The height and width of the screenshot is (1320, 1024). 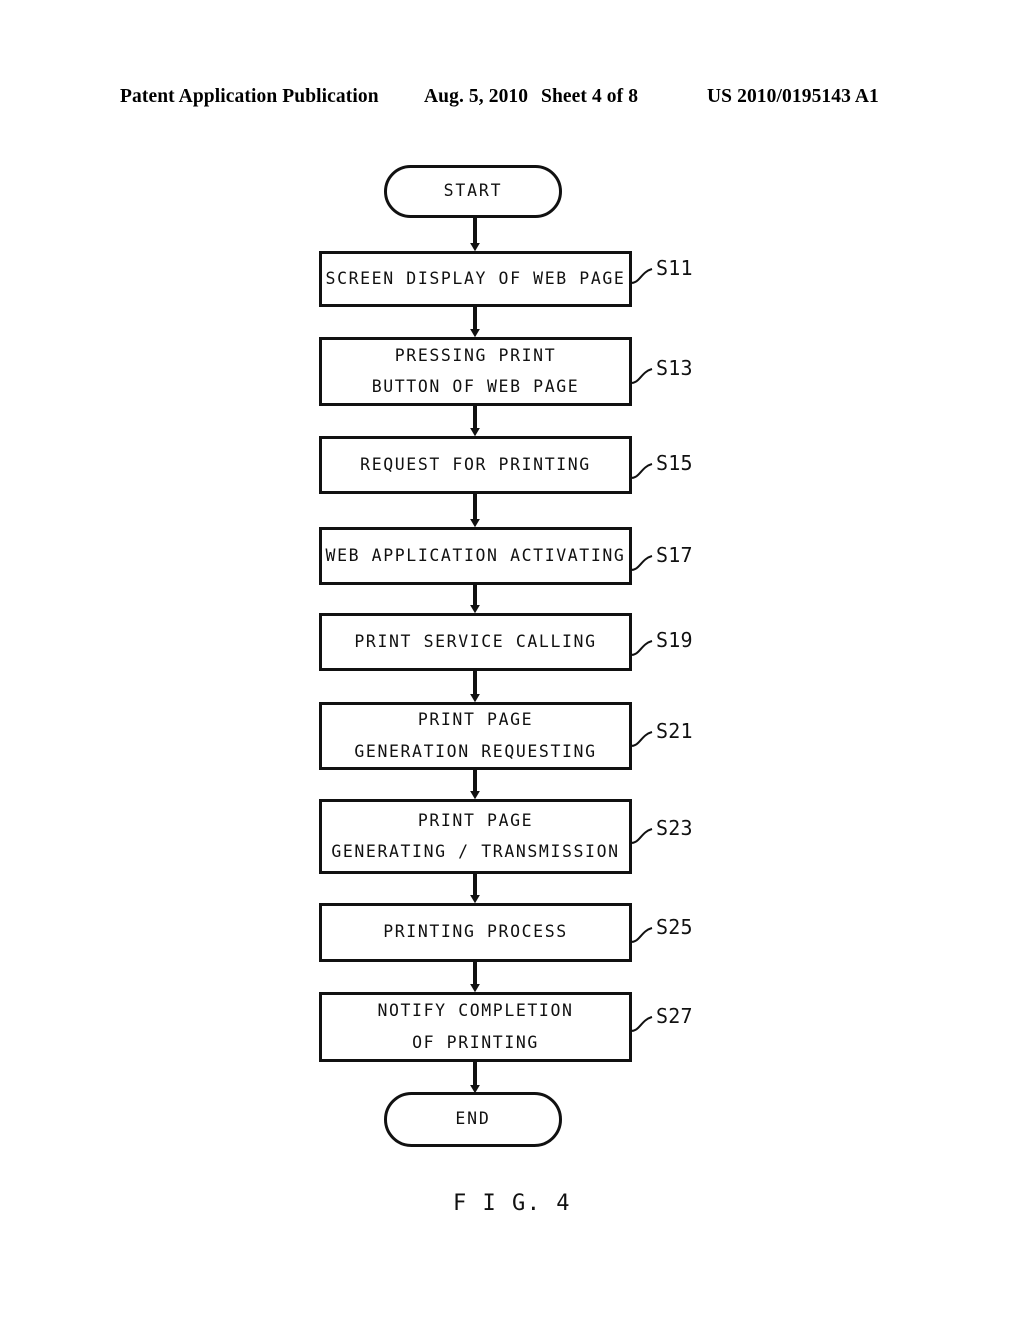 What do you see at coordinates (475, 736) in the screenshot?
I see `node-s21-shape` at bounding box center [475, 736].